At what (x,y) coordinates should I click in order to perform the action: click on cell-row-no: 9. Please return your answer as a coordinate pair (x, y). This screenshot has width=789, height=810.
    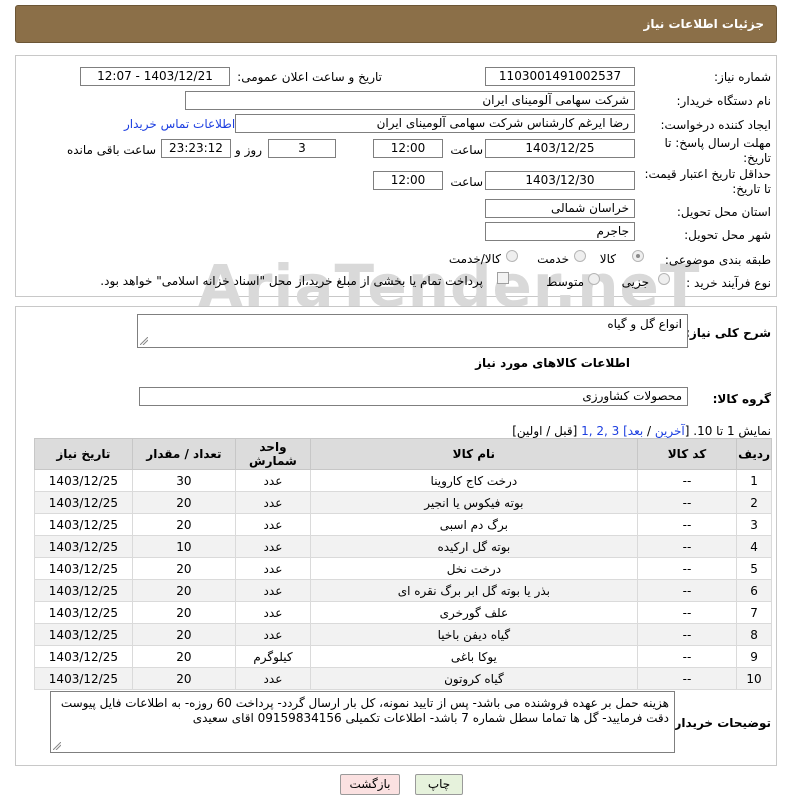
    Looking at the image, I should click on (754, 656).